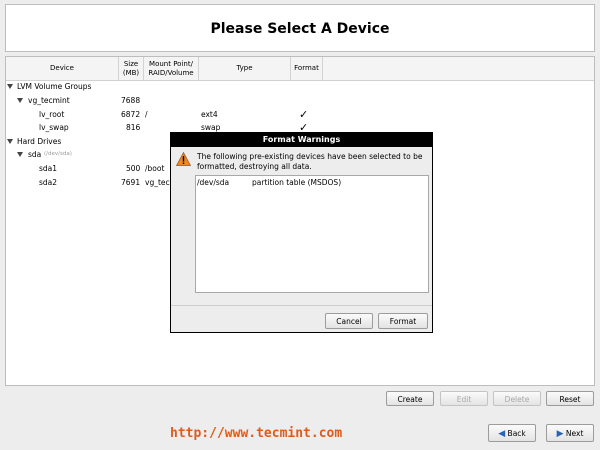 The image size is (600, 450). I want to click on next-arrow-icon: ▶, so click(560, 434).